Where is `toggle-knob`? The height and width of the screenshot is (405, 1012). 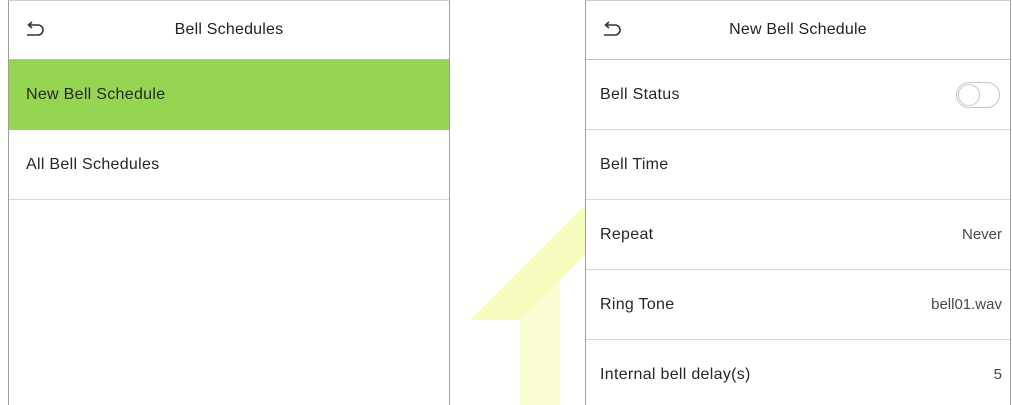 toggle-knob is located at coordinates (969, 94).